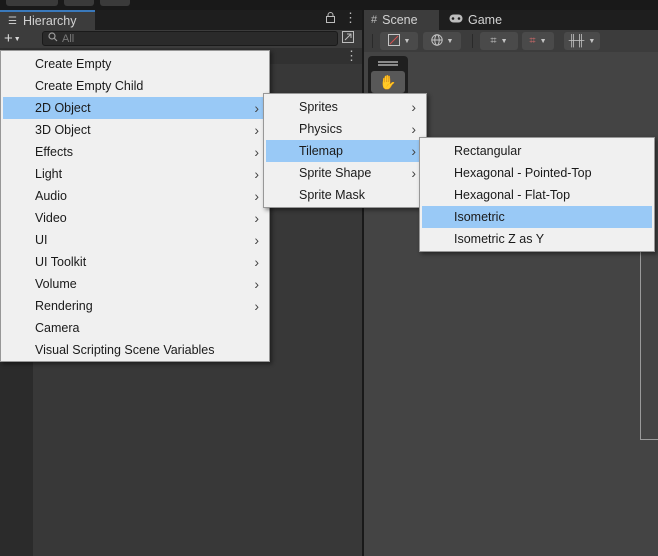  I want to click on menu-item-sprite-shape: Sprite Shape ›, so click(345, 173).